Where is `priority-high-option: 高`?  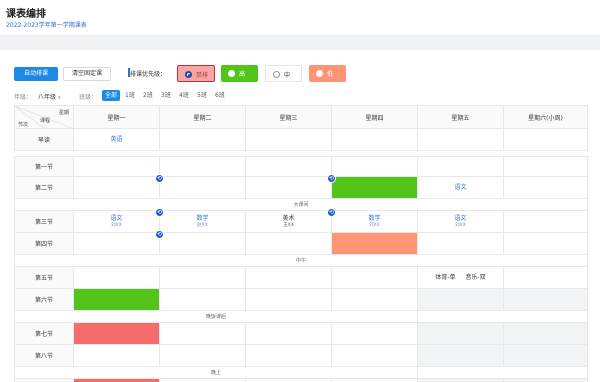 priority-high-option: 高 is located at coordinates (239, 73).